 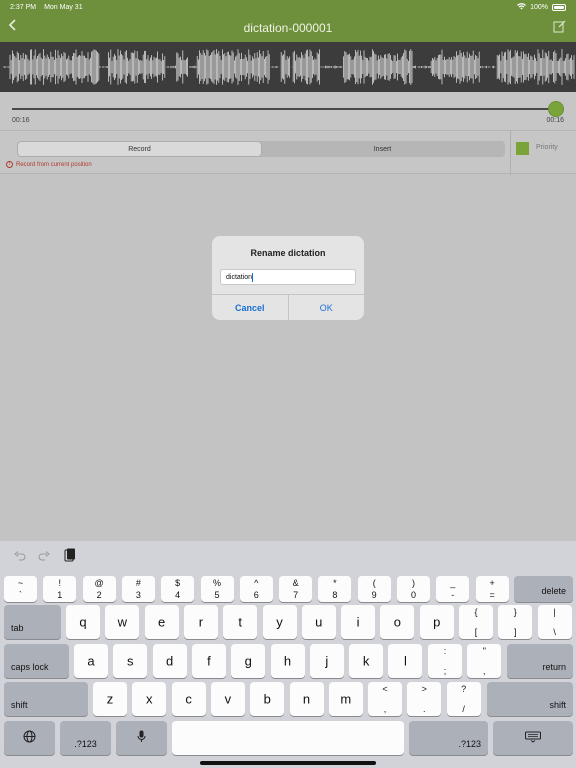 What do you see at coordinates (335, 589) in the screenshot?
I see `key-8: * 8` at bounding box center [335, 589].